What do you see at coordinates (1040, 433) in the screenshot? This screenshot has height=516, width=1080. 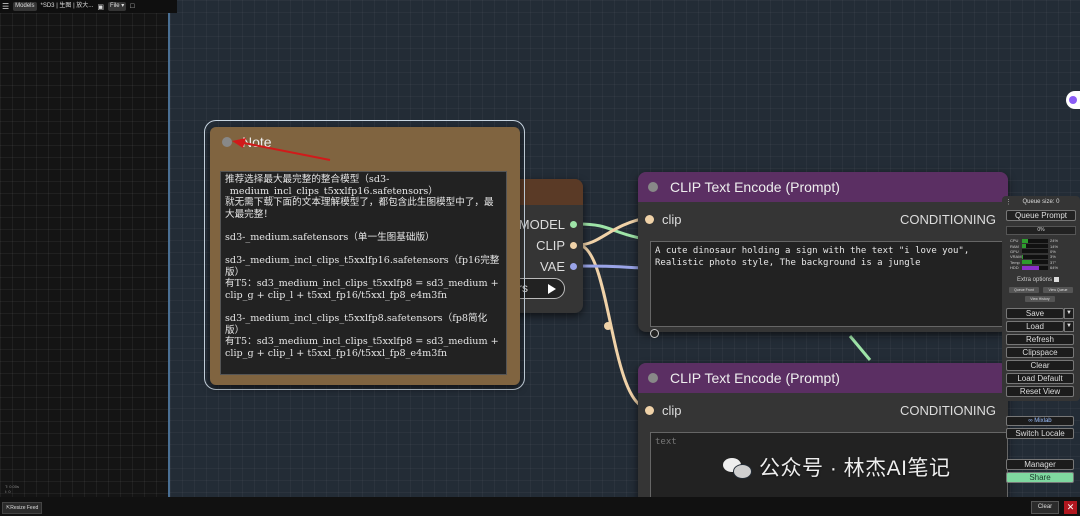 I see `switch-locale-button: Switch Locale` at bounding box center [1040, 433].